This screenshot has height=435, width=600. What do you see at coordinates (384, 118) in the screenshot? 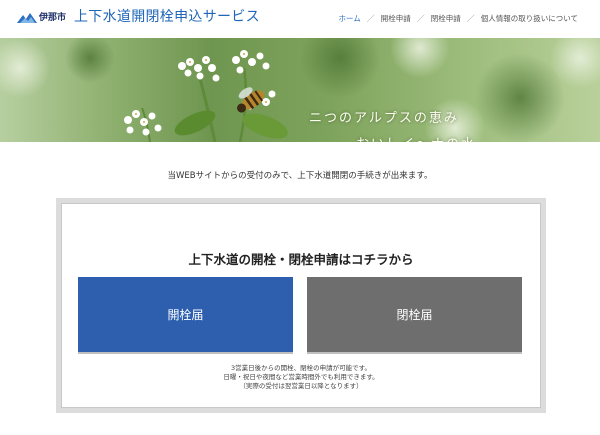
I see `hero-tagline-line1: ニつのアルプスの恵み` at bounding box center [384, 118].